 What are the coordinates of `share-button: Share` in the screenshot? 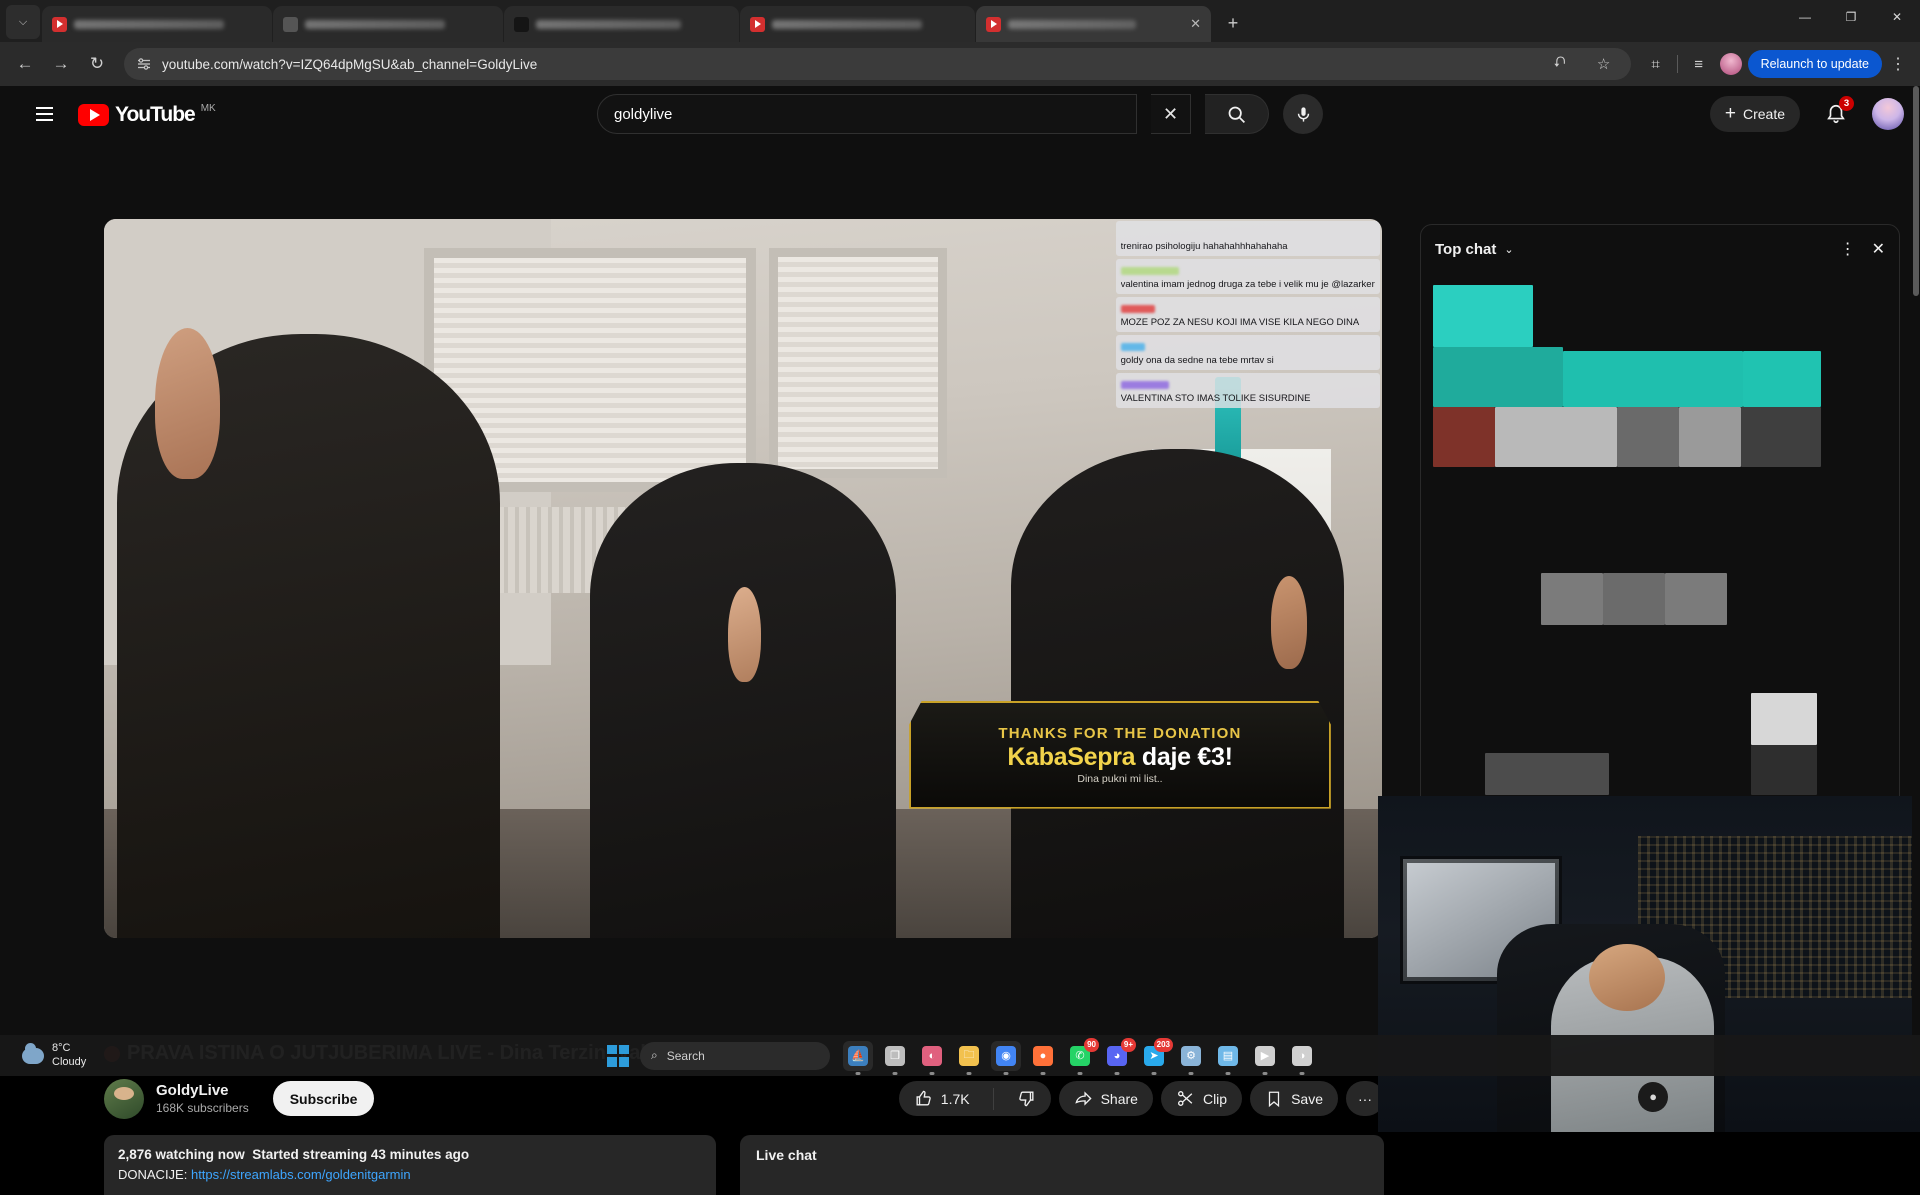 It's located at (1106, 1098).